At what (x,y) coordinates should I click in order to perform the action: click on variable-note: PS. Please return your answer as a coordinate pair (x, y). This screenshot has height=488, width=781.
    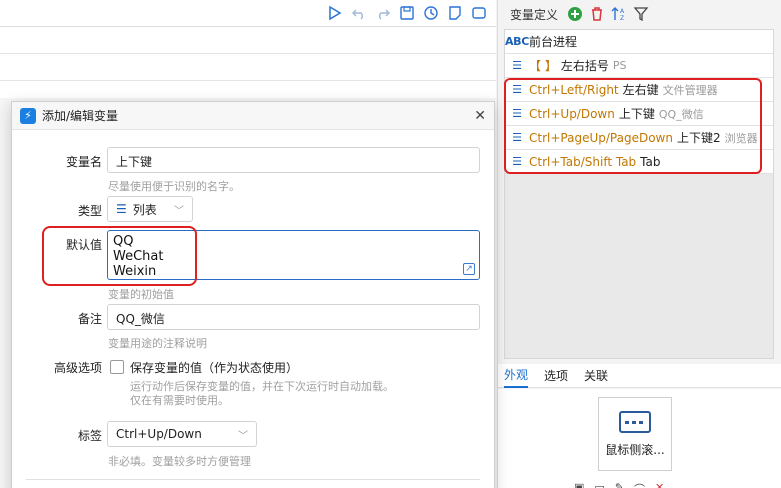
    Looking at the image, I should click on (619, 65).